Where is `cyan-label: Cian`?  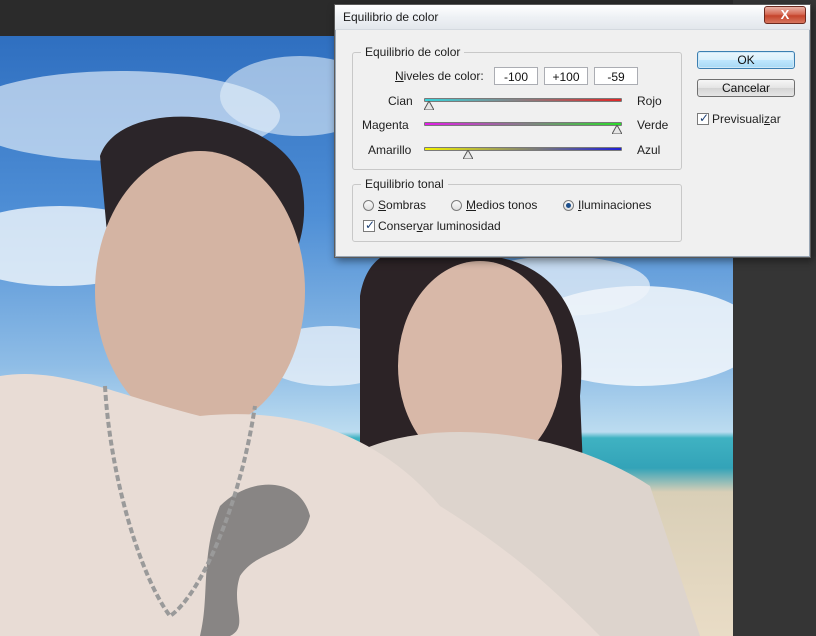 cyan-label: Cian is located at coordinates (400, 101).